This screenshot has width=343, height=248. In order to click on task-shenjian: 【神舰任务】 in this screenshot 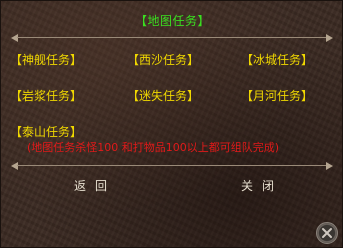, I will do `click(46, 59)`.